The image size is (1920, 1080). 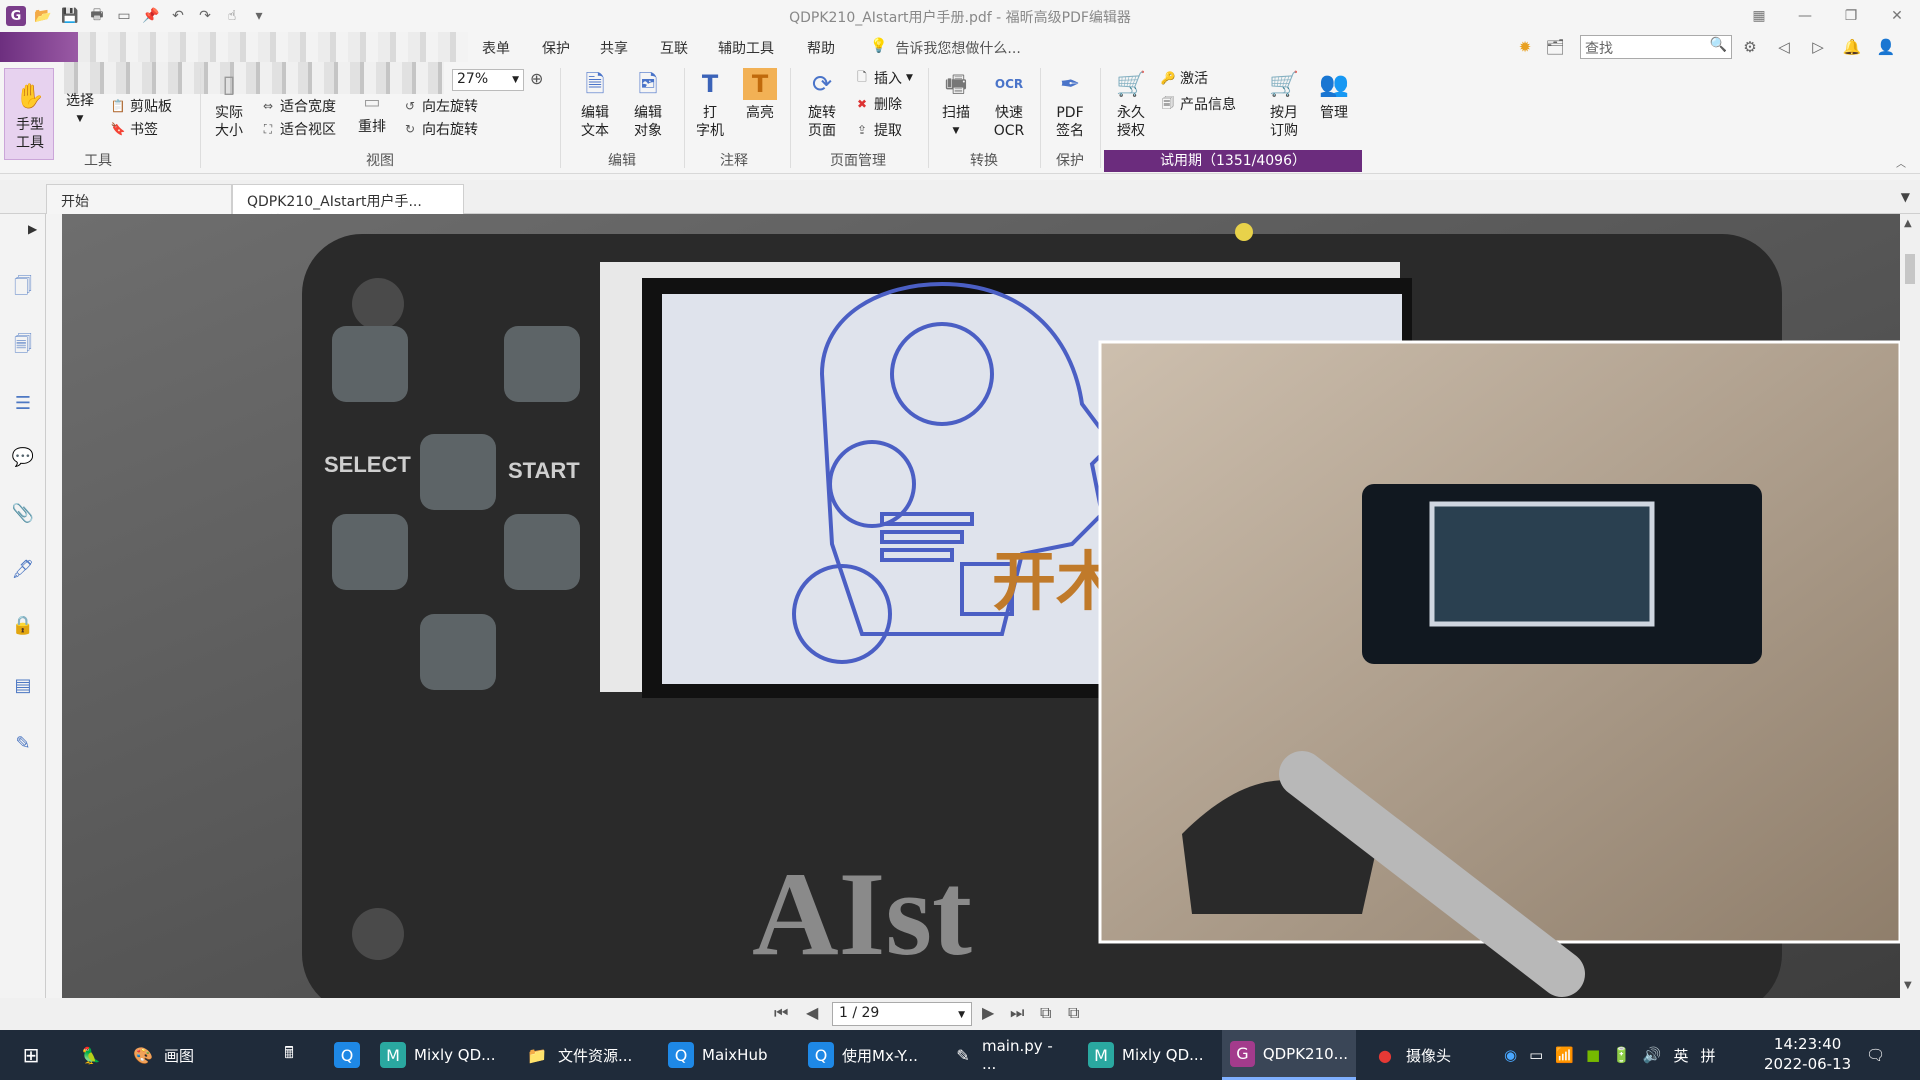 I want to click on hand-tool-label-wrap: ✋ 手型 工具, so click(x=30, y=116).